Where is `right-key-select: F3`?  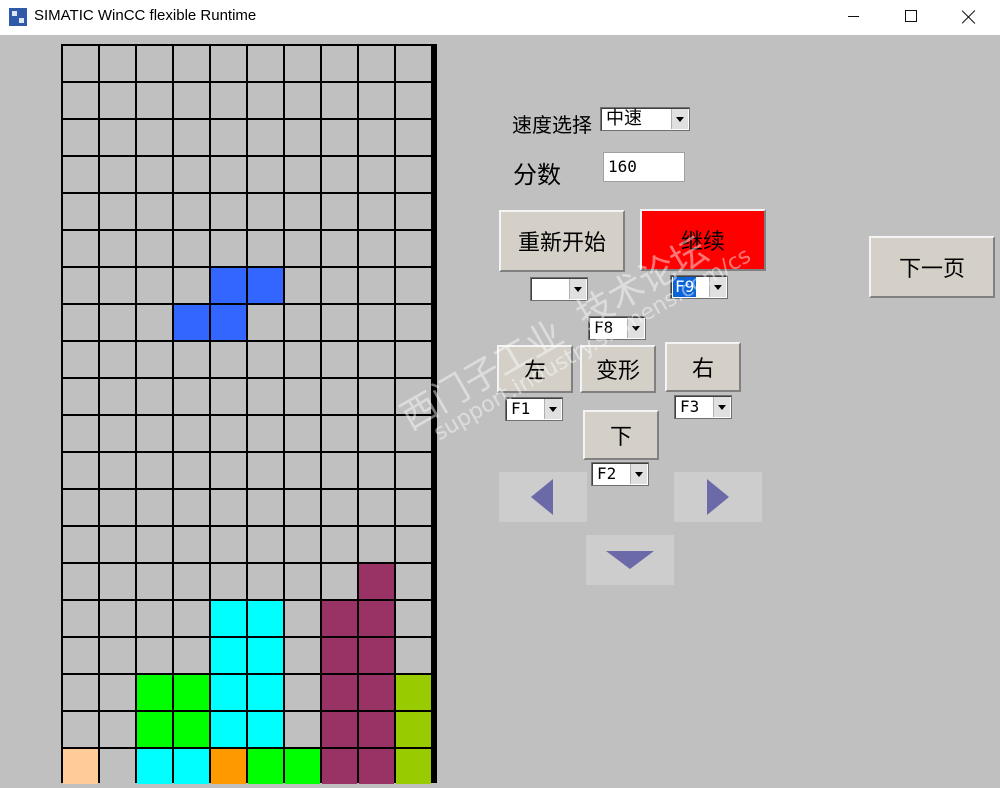 right-key-select: F3 is located at coordinates (703, 407).